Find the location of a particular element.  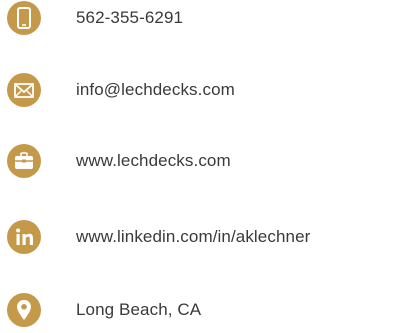

contact-email: info@lechdecks.com is located at coordinates (202, 90).